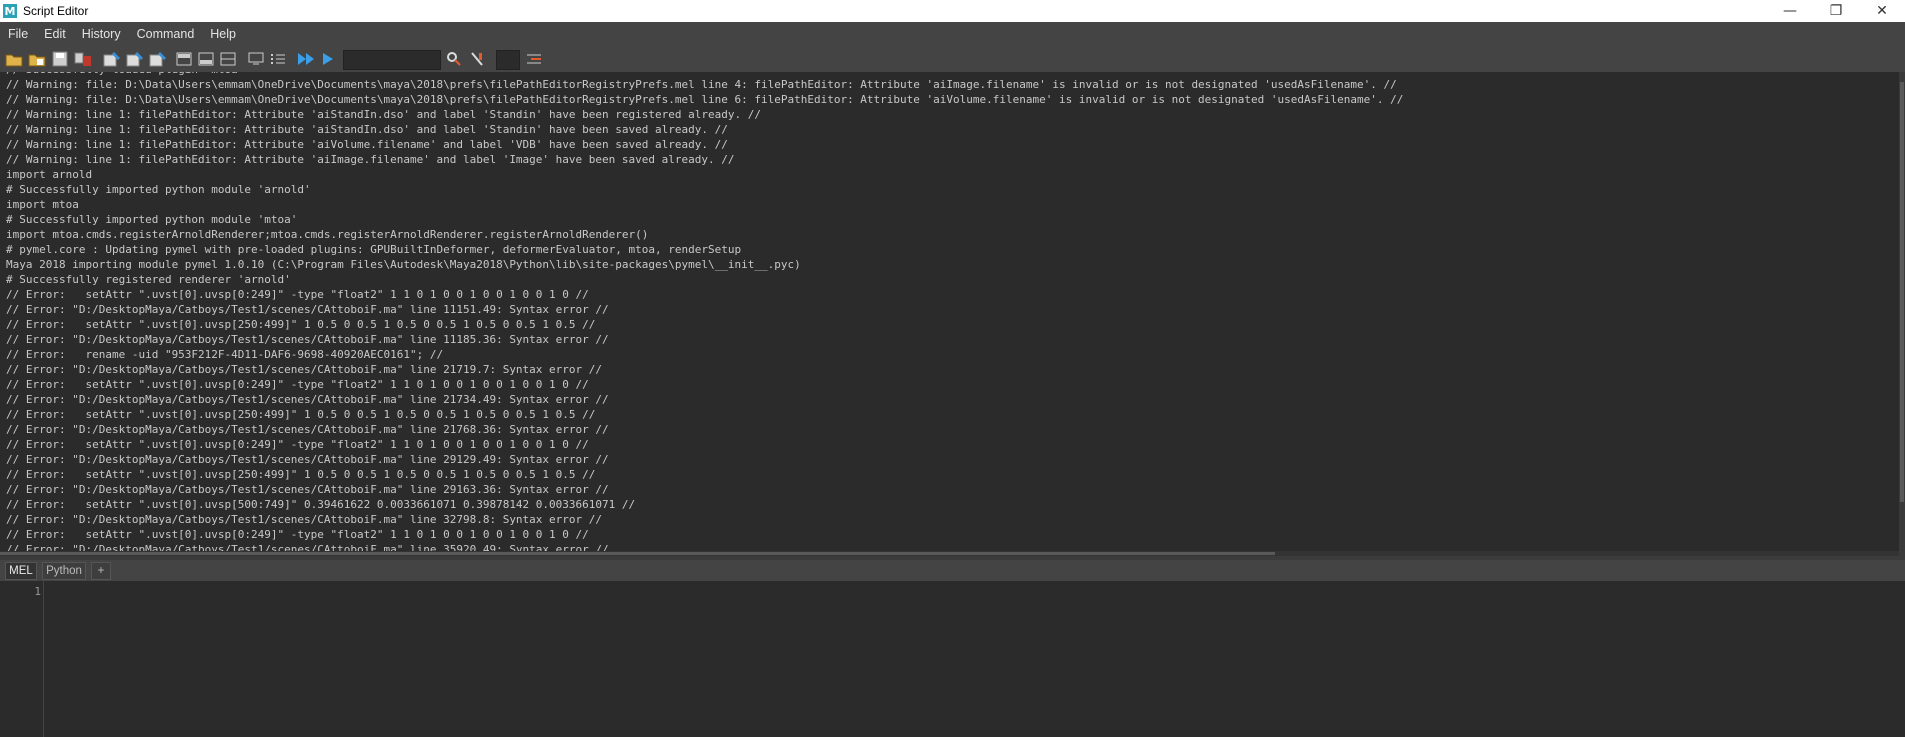  I want to click on clear-all-icon, so click(158, 59).